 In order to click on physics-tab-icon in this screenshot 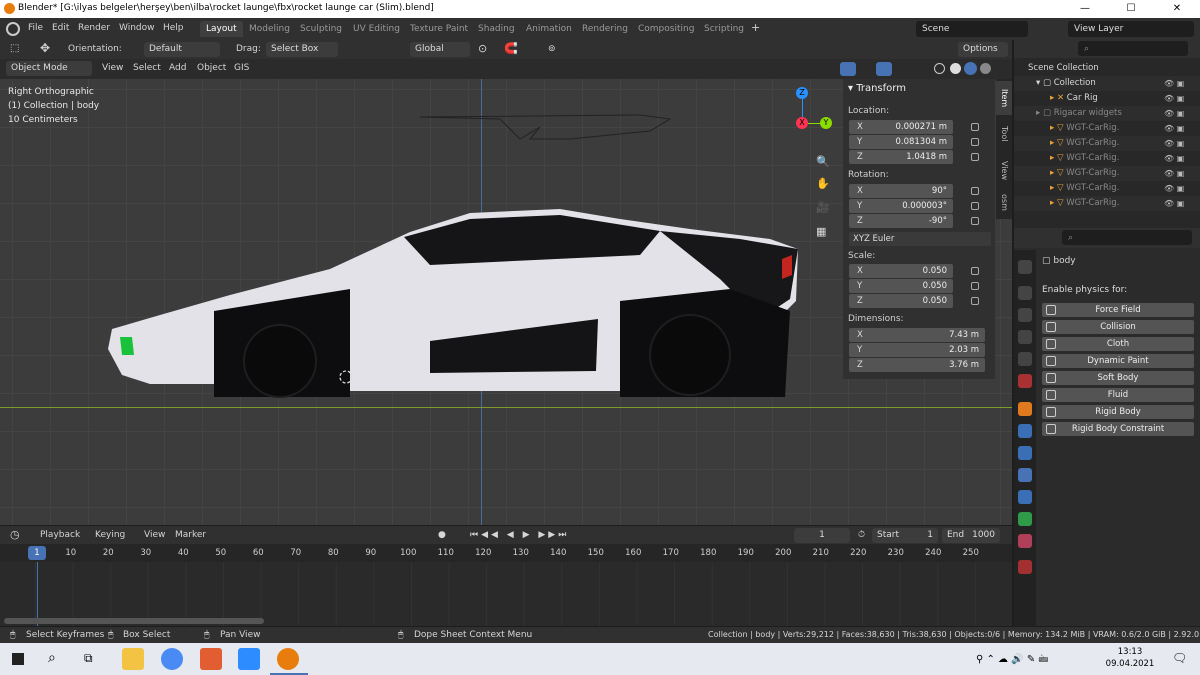, I will do `click(1025, 475)`.